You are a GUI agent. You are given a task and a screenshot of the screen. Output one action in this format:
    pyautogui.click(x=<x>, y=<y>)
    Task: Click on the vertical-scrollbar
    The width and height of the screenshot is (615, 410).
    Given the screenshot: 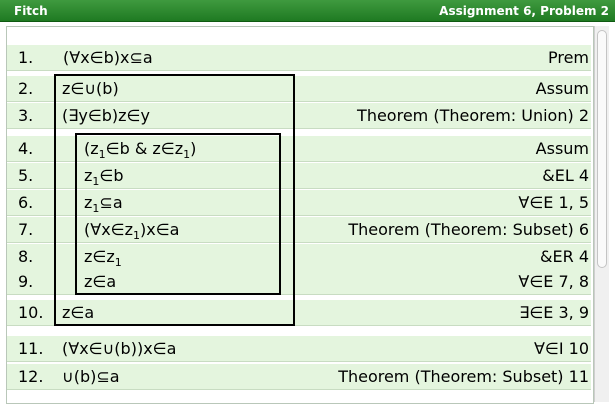 What is the action you would take?
    pyautogui.click(x=601, y=214)
    